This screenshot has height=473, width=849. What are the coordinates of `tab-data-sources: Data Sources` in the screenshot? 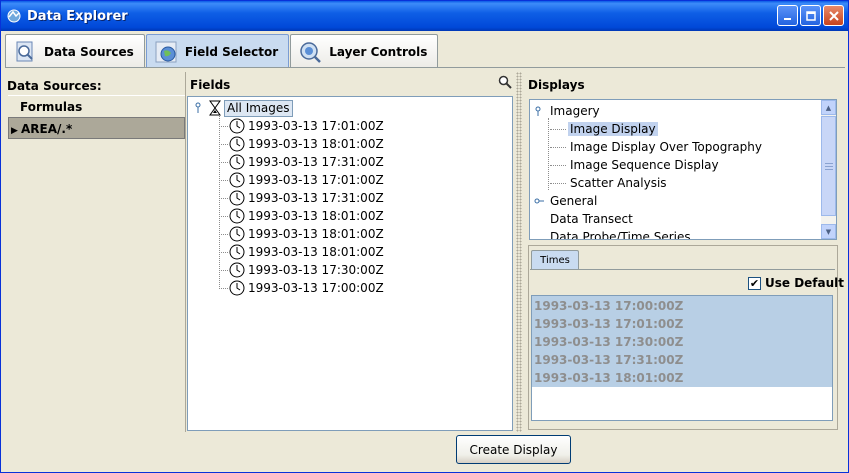 It's located at (75, 51).